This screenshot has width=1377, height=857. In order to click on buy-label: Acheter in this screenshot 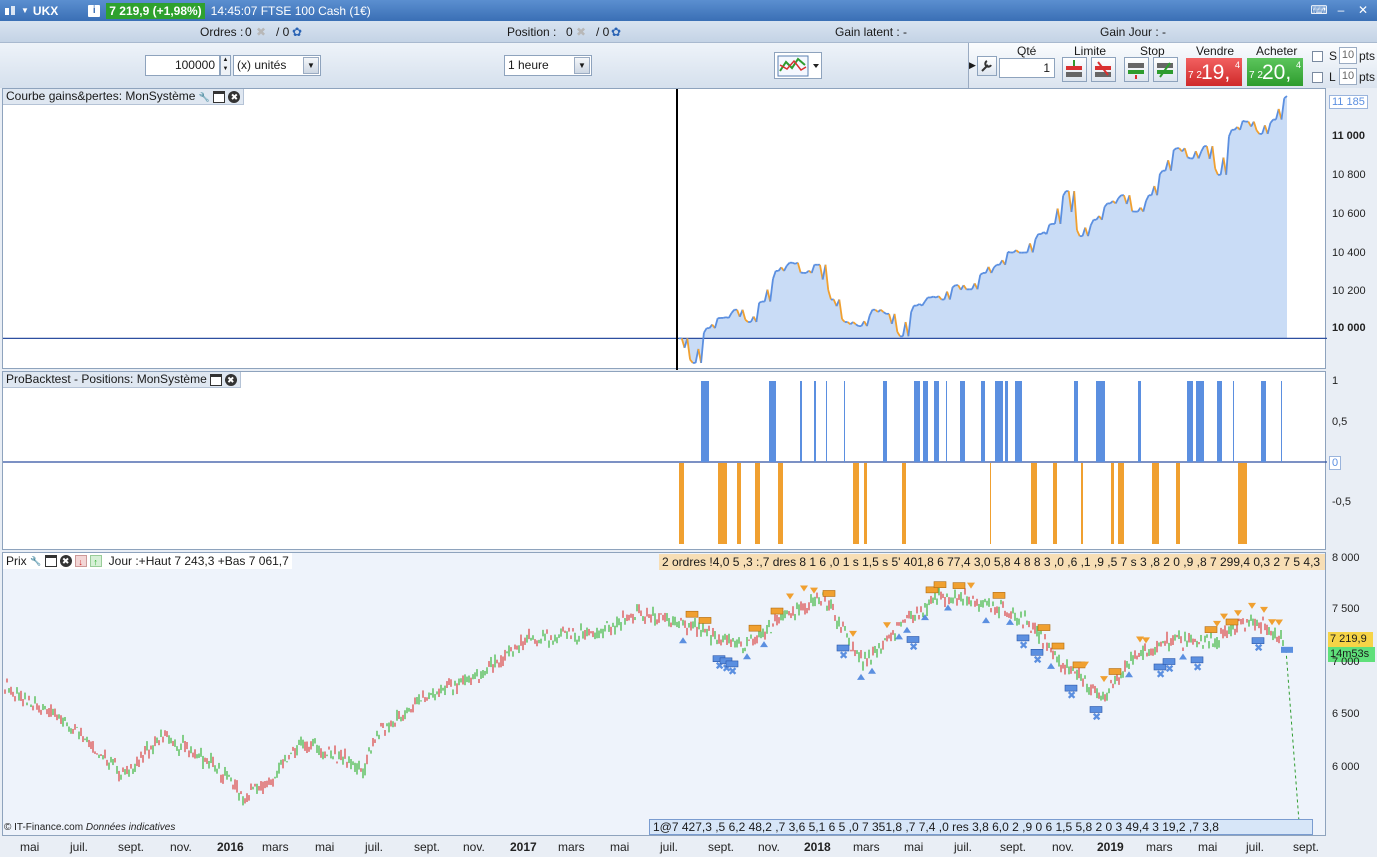, I will do `click(1277, 51)`.